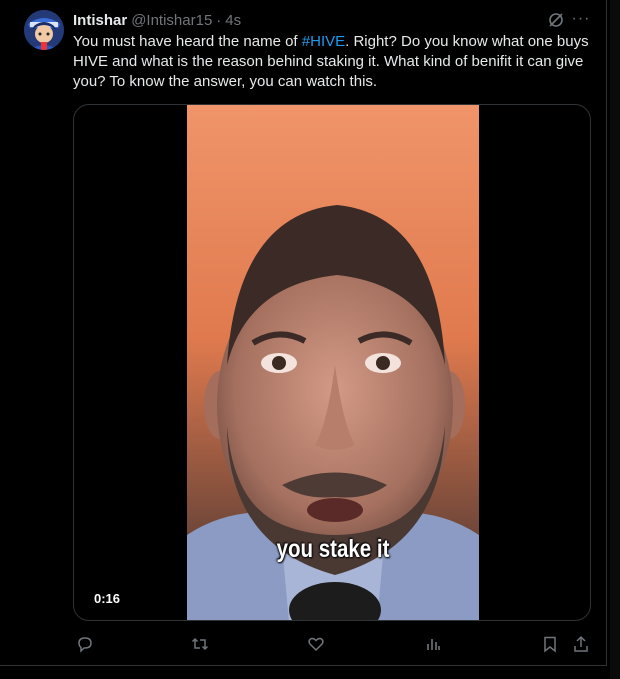 The image size is (620, 679). I want to click on hashtag-link: #HIVE, so click(323, 41).